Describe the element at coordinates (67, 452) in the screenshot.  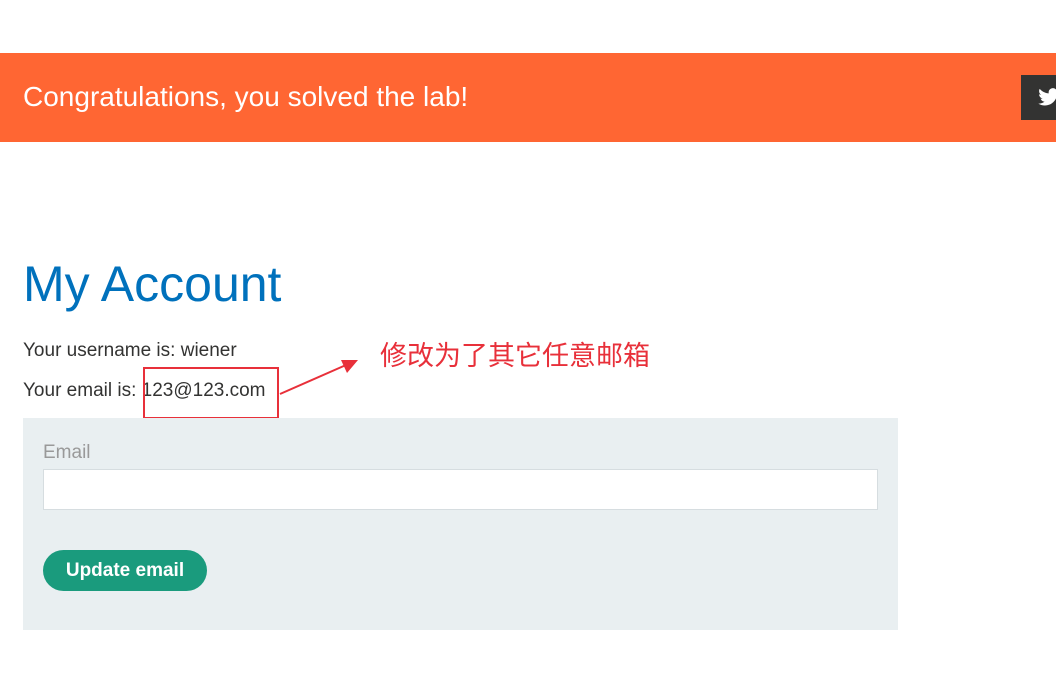
I see `email-field-label: Email` at that location.